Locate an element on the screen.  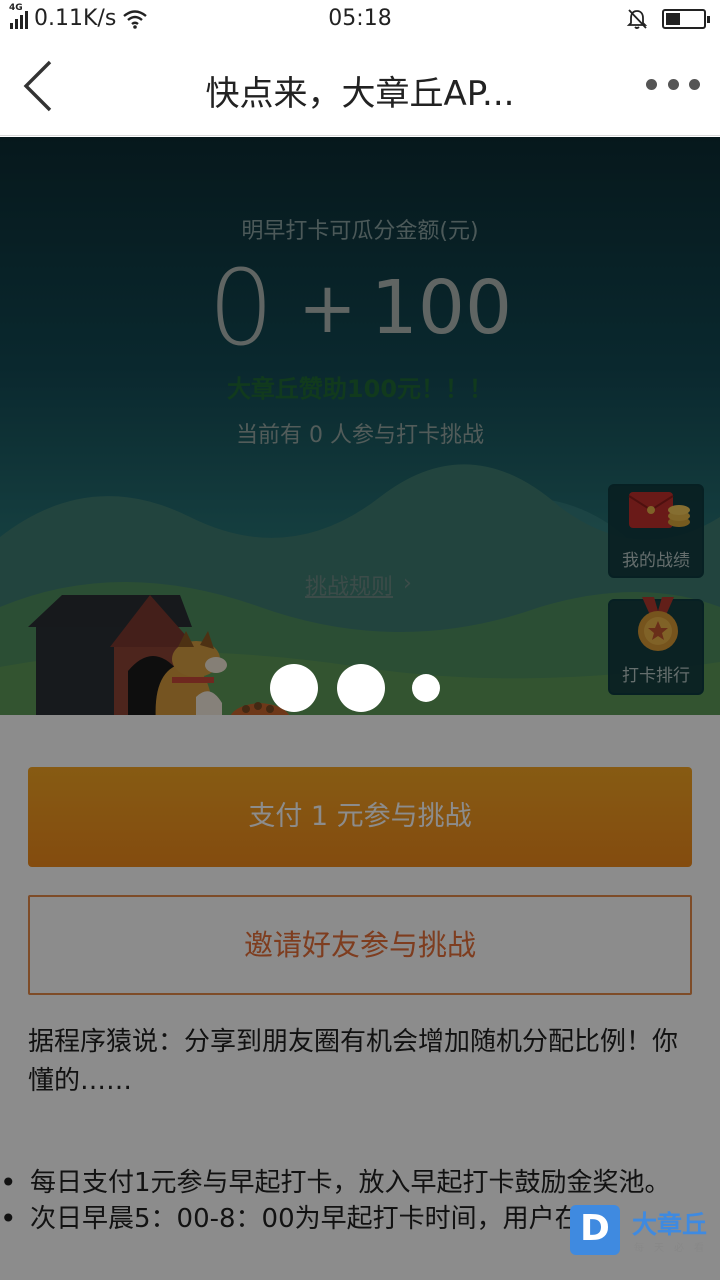
back-button is located at coordinates (42, 86).